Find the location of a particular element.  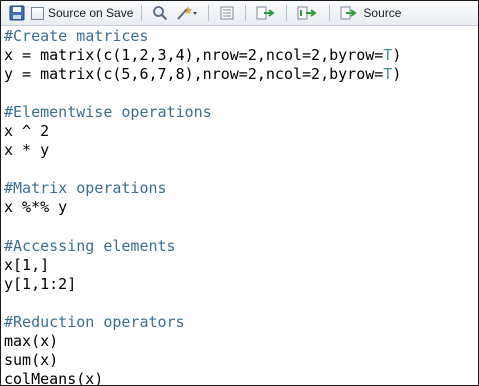

code-line: max(x) is located at coordinates (241, 341).